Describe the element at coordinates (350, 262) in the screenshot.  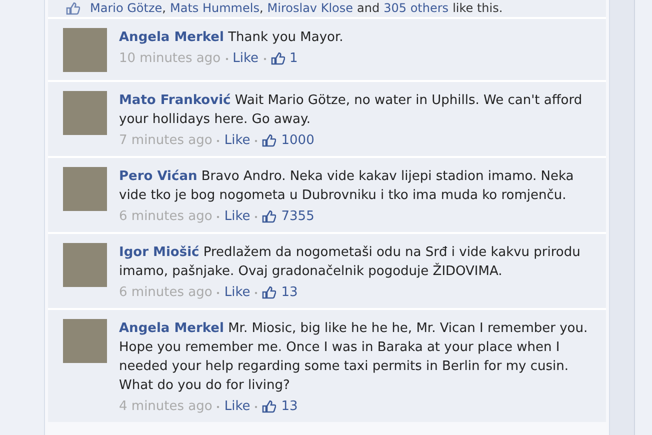
I see `comment-text: Igor Miošić Predlažem da nogometaši odu na Srđ i vide kakvu prirodu imamo, pašnjake. Ovaj gradonačelnik pogoduje ŽIDOVIMA.` at that location.